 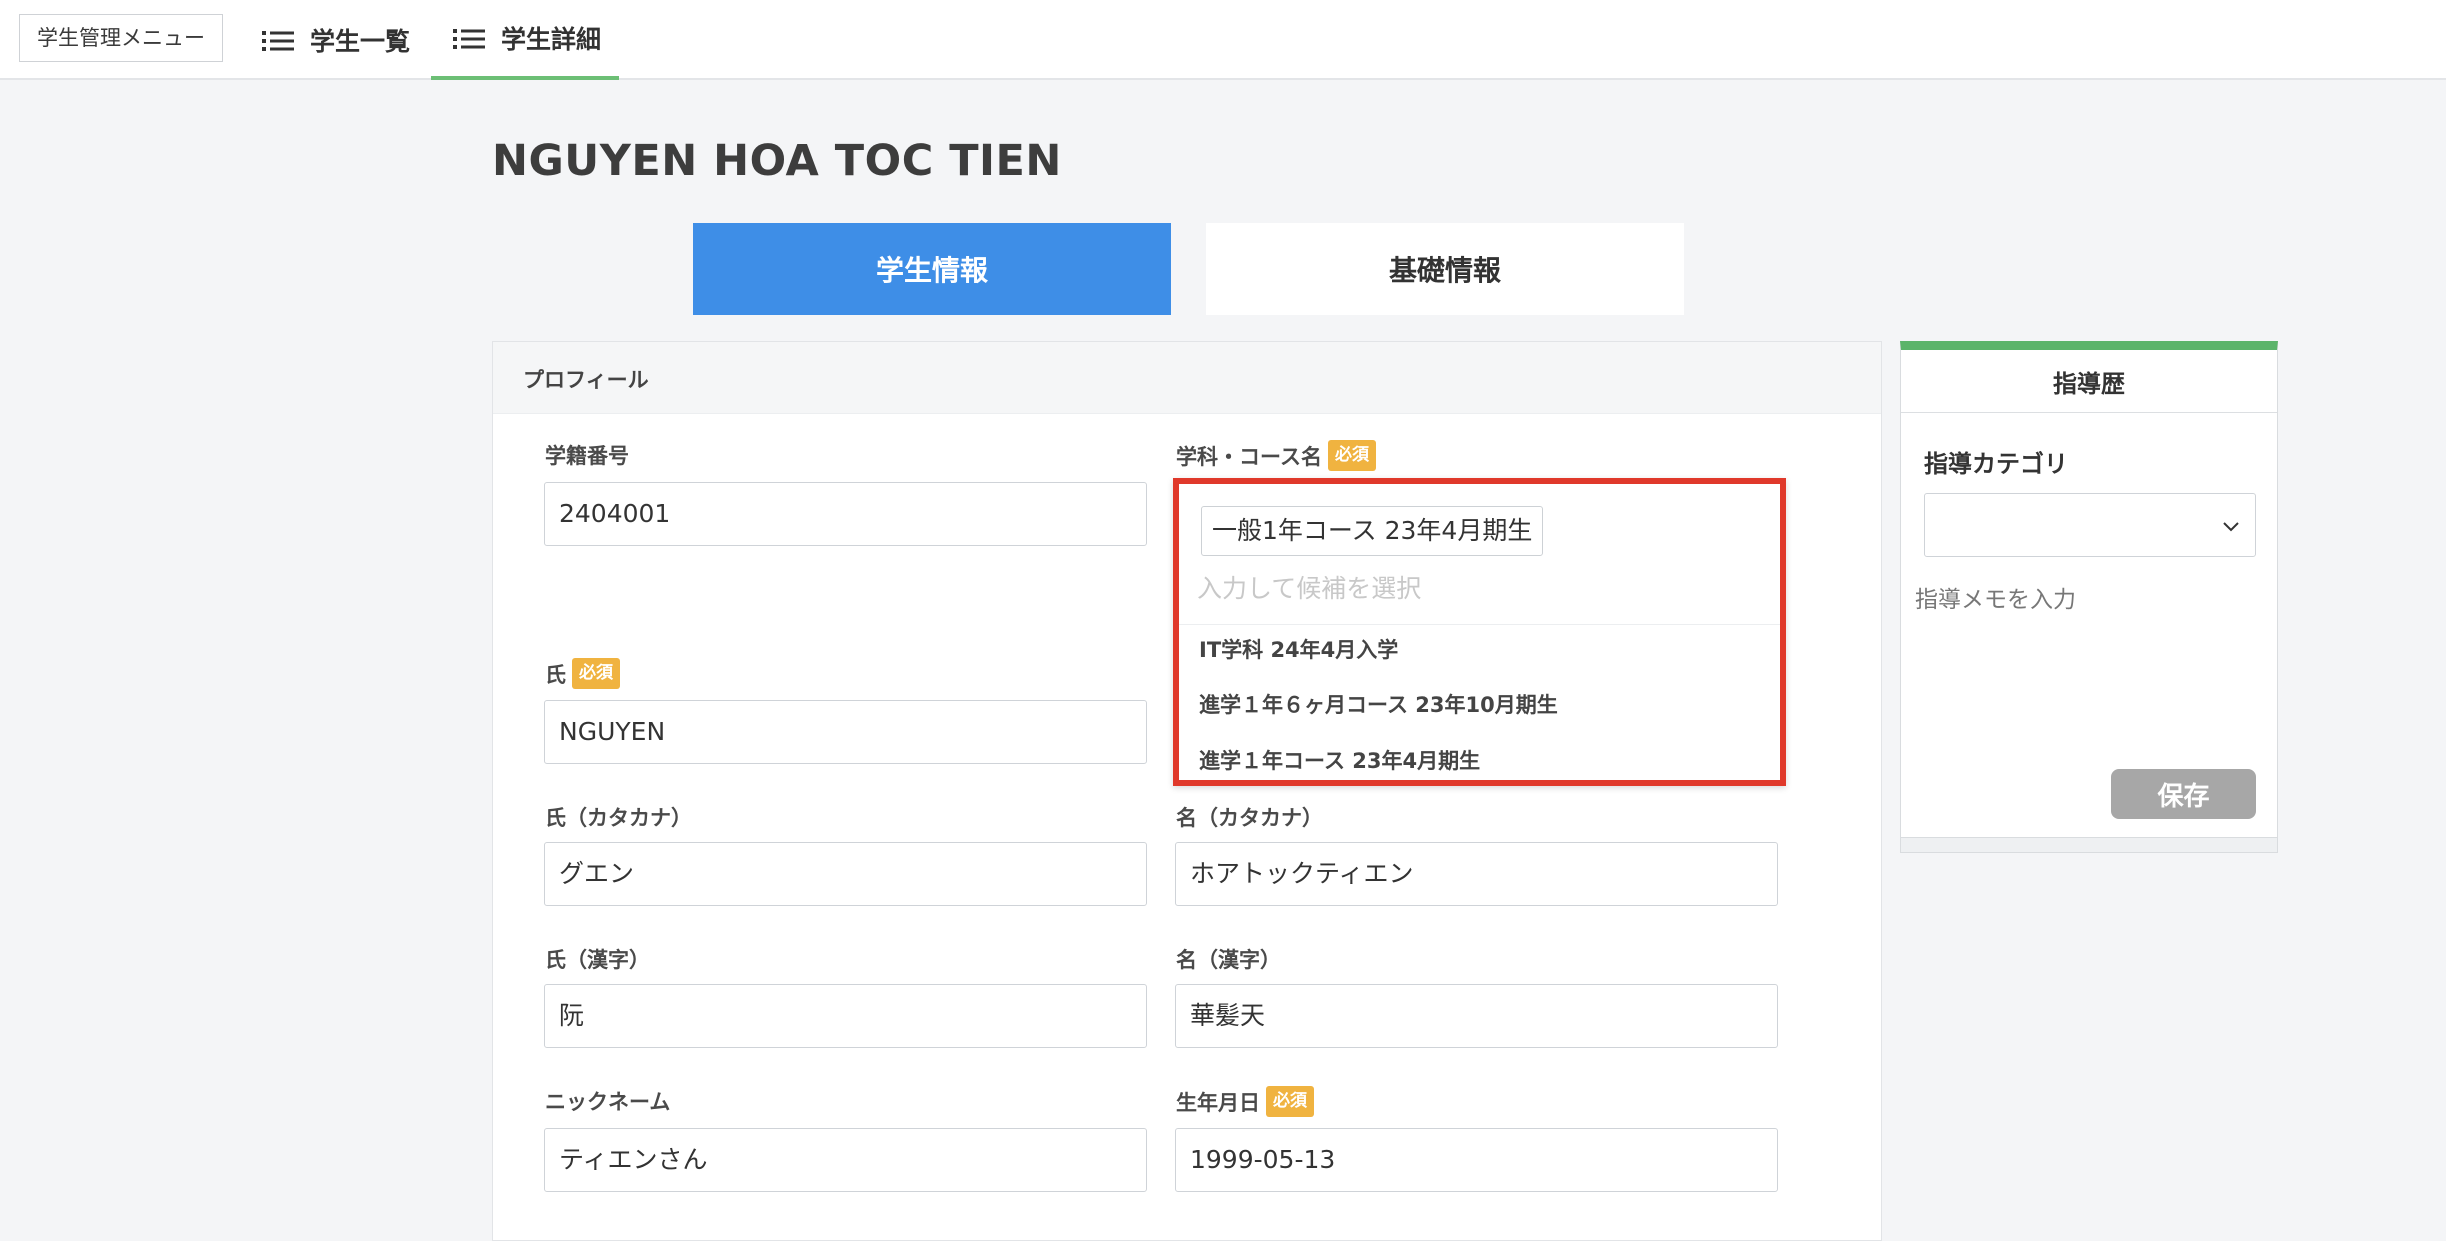 I want to click on nickname-field: ティエンさん, so click(x=845, y=1160).